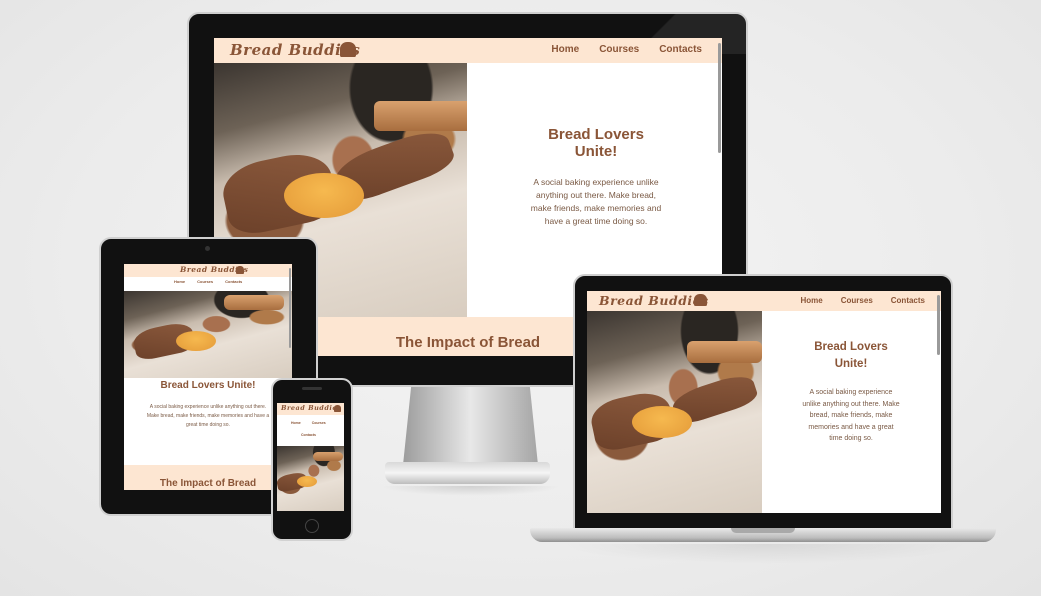  I want to click on monitor-stand-neck, so click(470, 426).